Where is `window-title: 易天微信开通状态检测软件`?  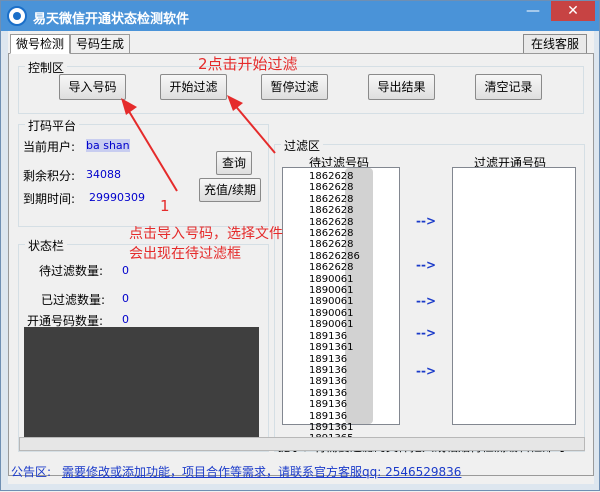 window-title: 易天微信开通状态检测软件 is located at coordinates (111, 19).